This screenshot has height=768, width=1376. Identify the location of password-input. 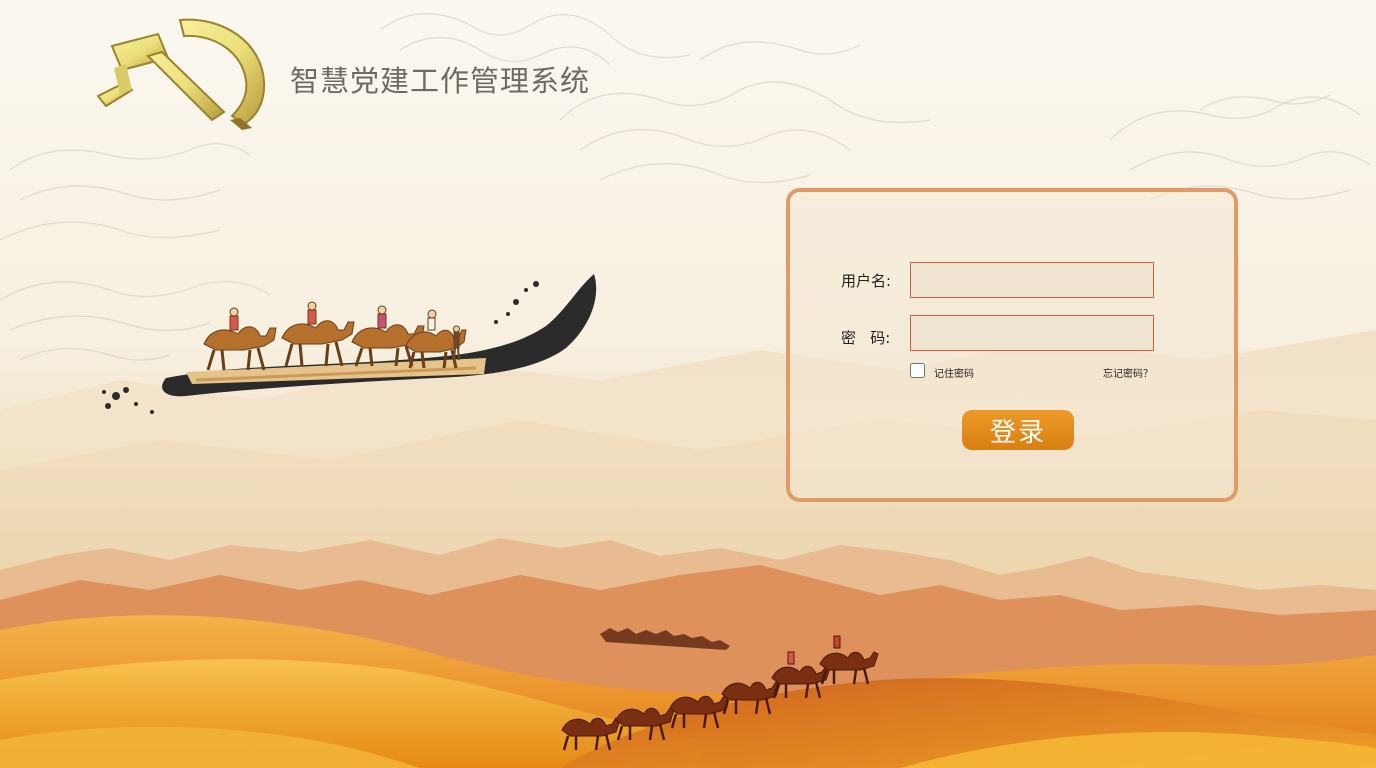
(1032, 333).